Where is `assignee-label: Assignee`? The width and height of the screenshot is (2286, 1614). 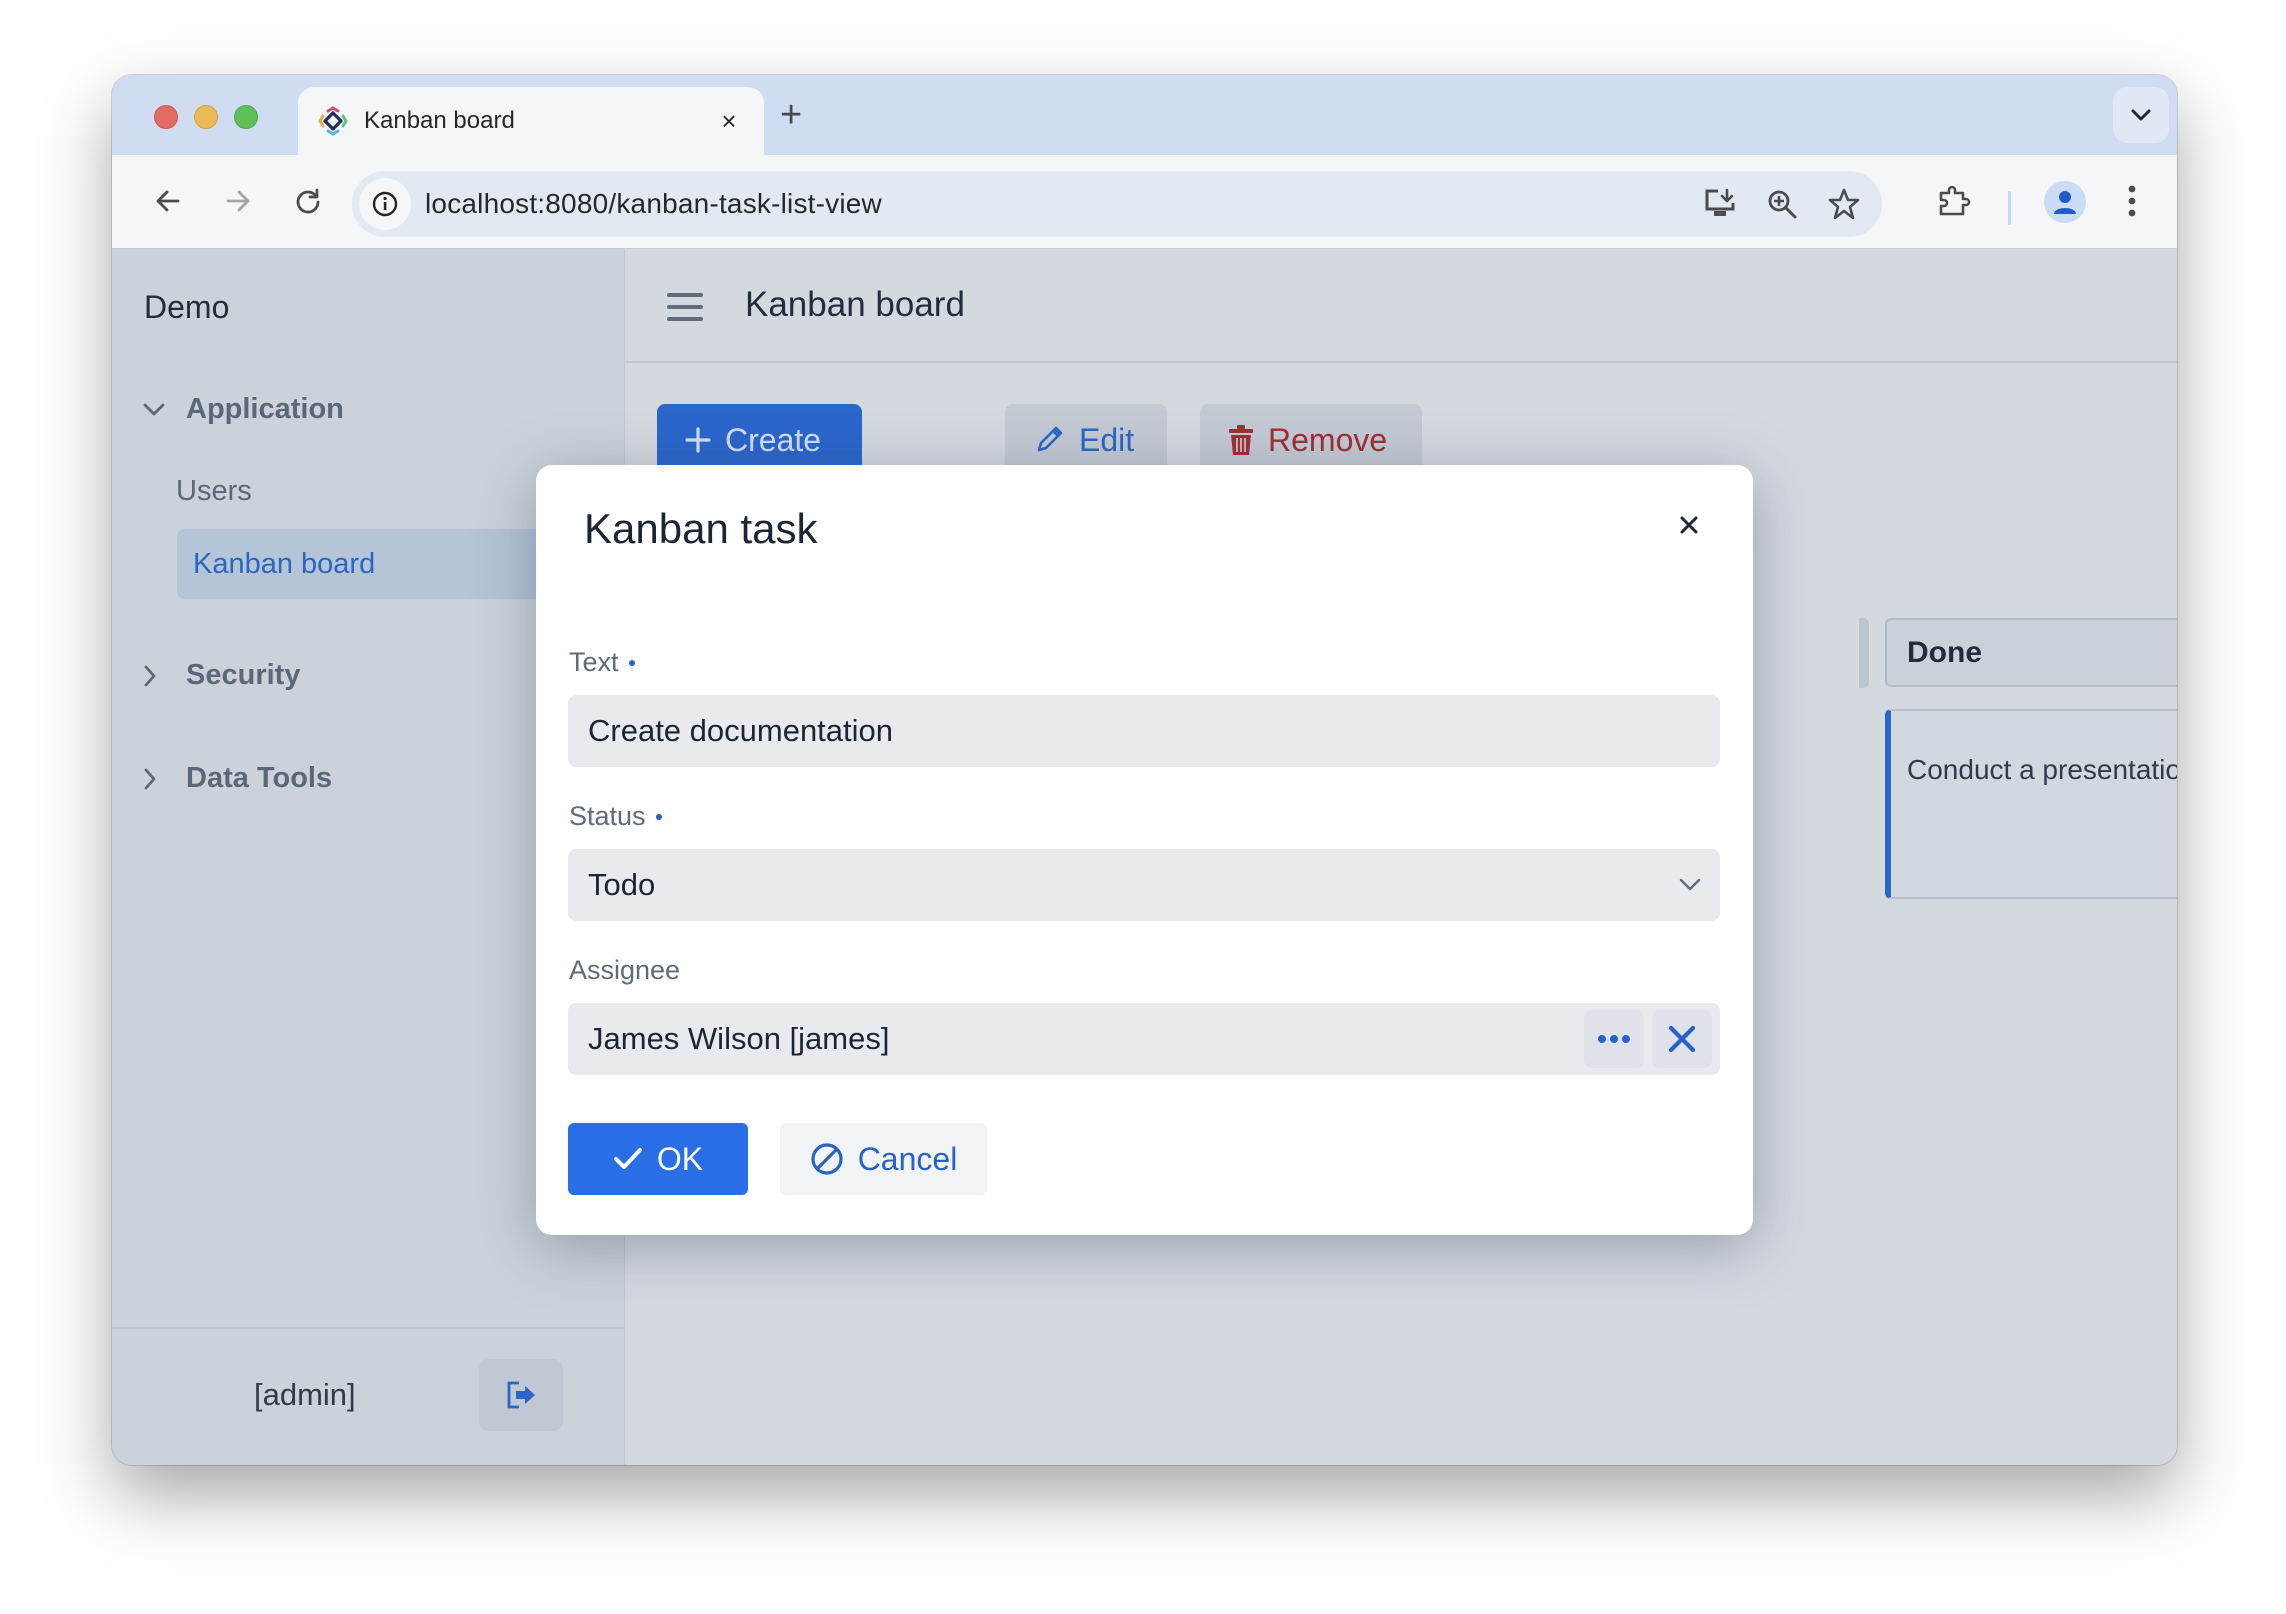
assignee-label: Assignee is located at coordinates (625, 970).